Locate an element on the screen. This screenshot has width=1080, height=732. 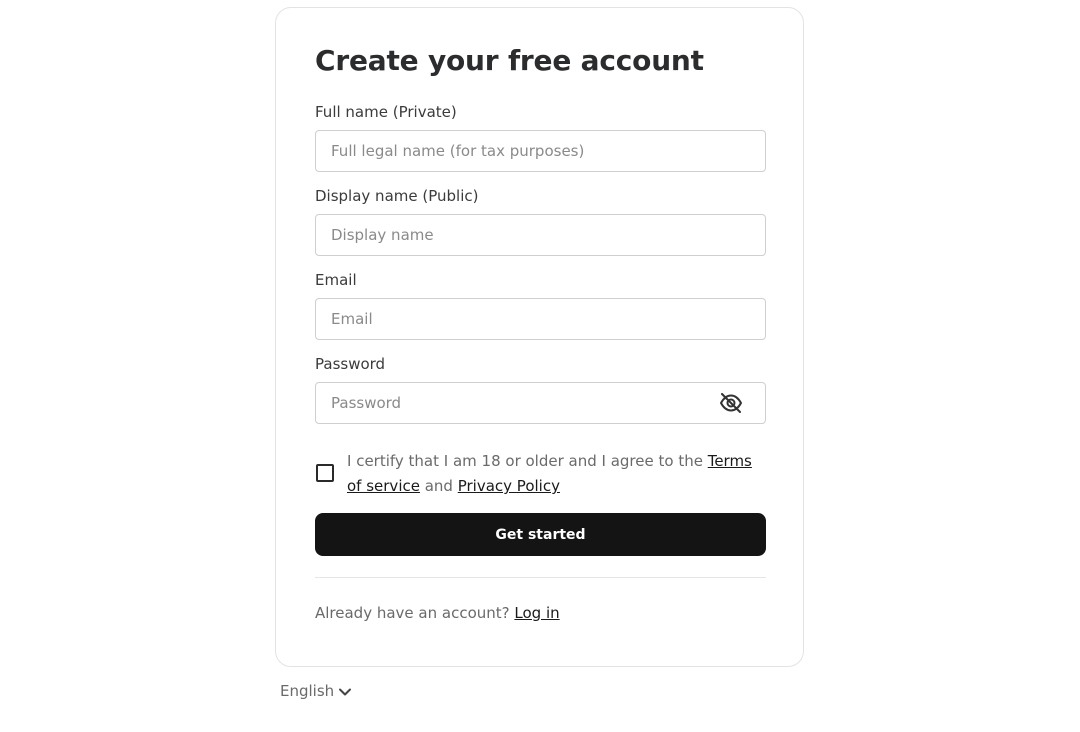
consent-and: and is located at coordinates (438, 486).